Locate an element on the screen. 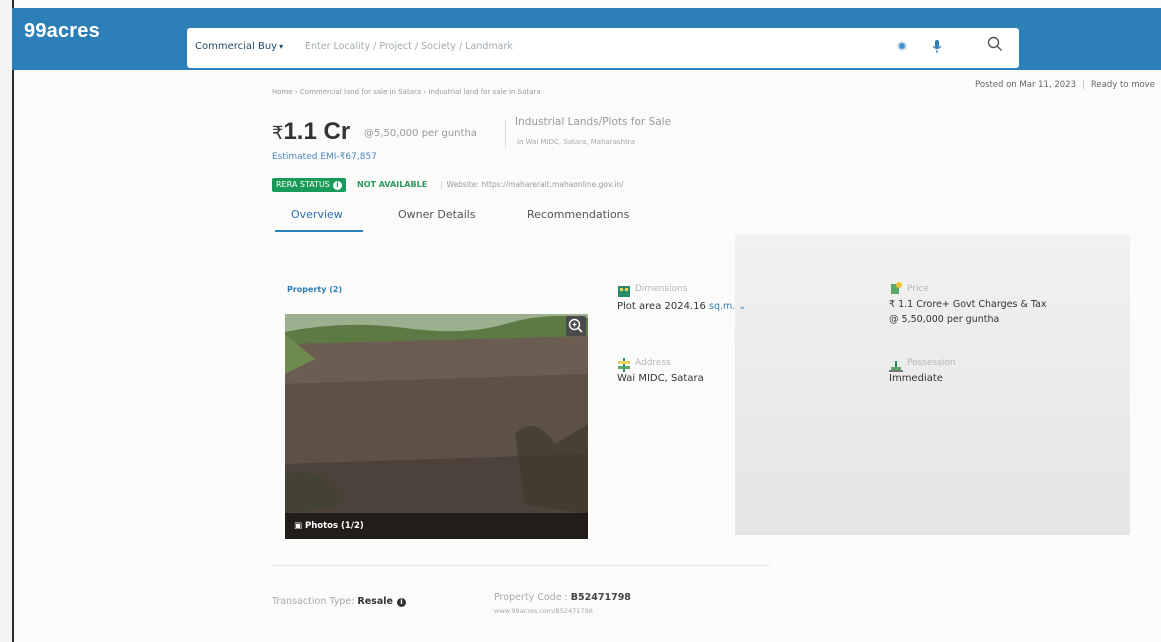 The width and height of the screenshot is (1161, 642). property-code-value: B52471798 is located at coordinates (600, 597).